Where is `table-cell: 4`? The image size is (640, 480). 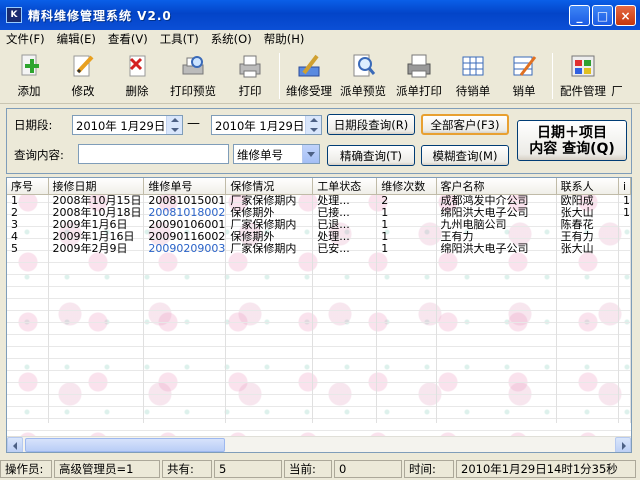
table-cell: 4 is located at coordinates (28, 237).